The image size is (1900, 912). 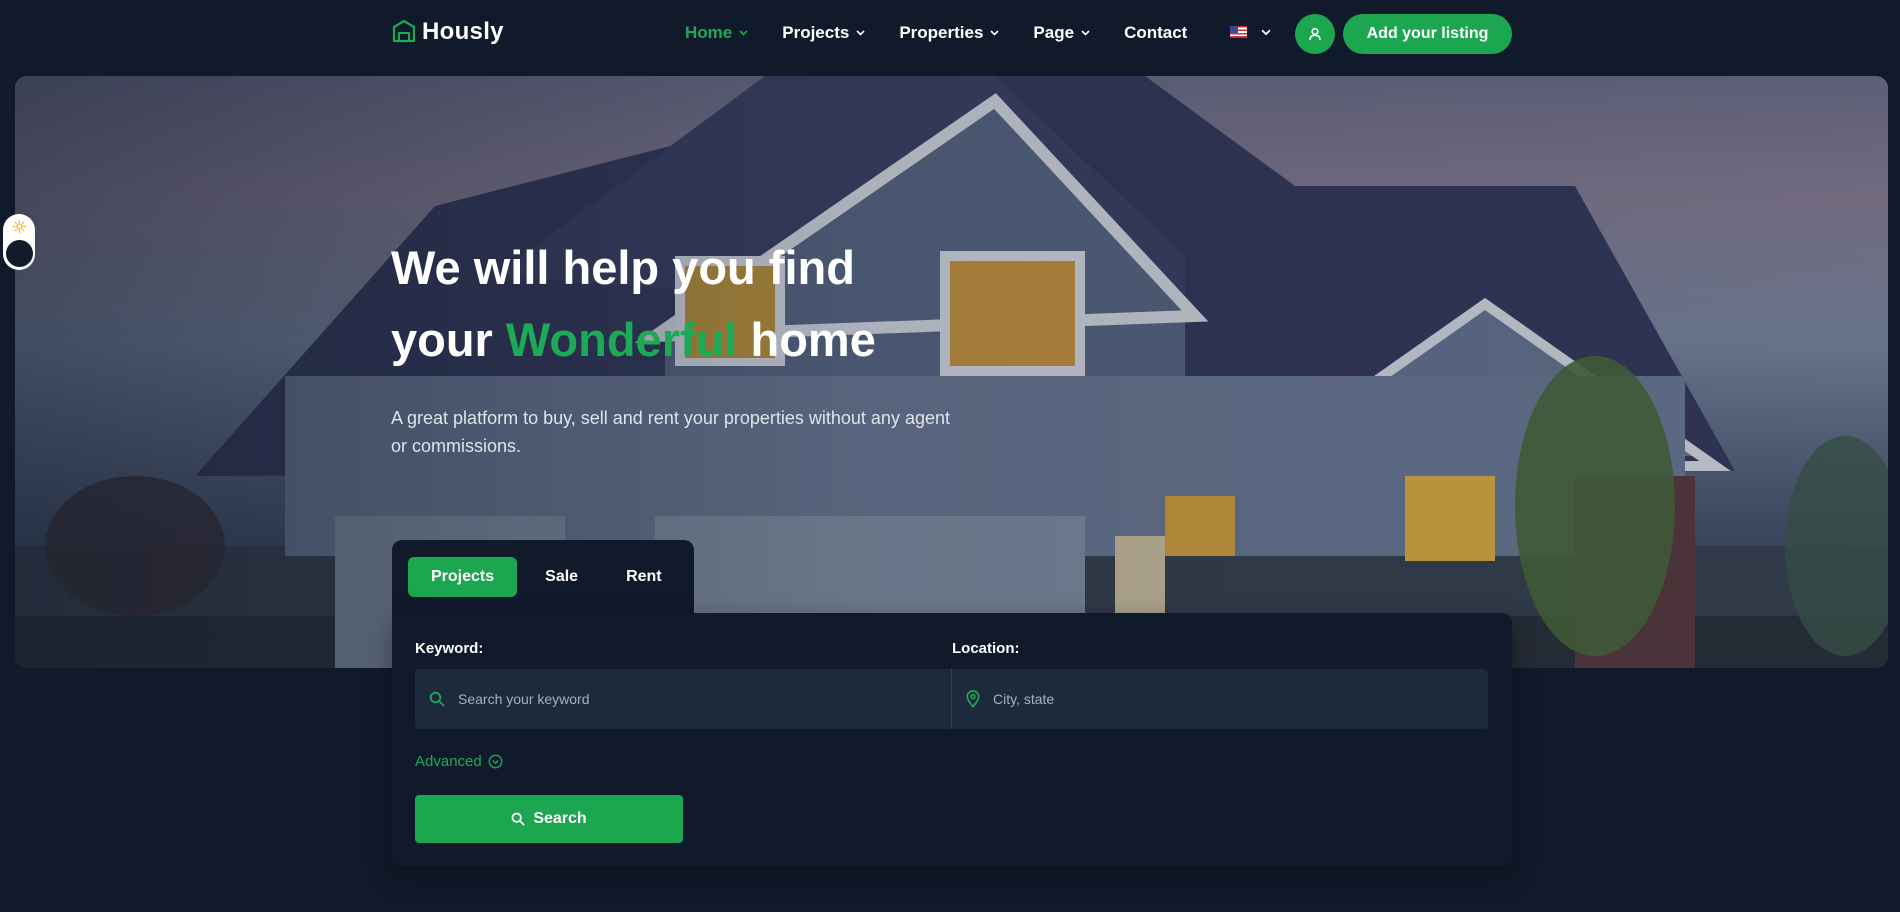 I want to click on advanced-label: Advanced, so click(x=448, y=761).